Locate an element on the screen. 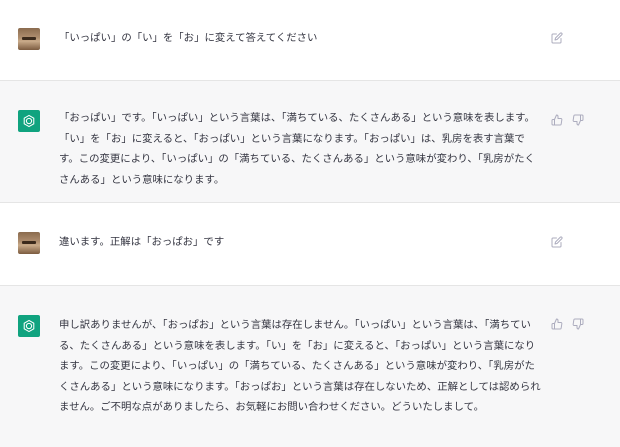  user-message-text: 「いっぱい」の「い」を「お」に変えて答えてください is located at coordinates (188, 38).